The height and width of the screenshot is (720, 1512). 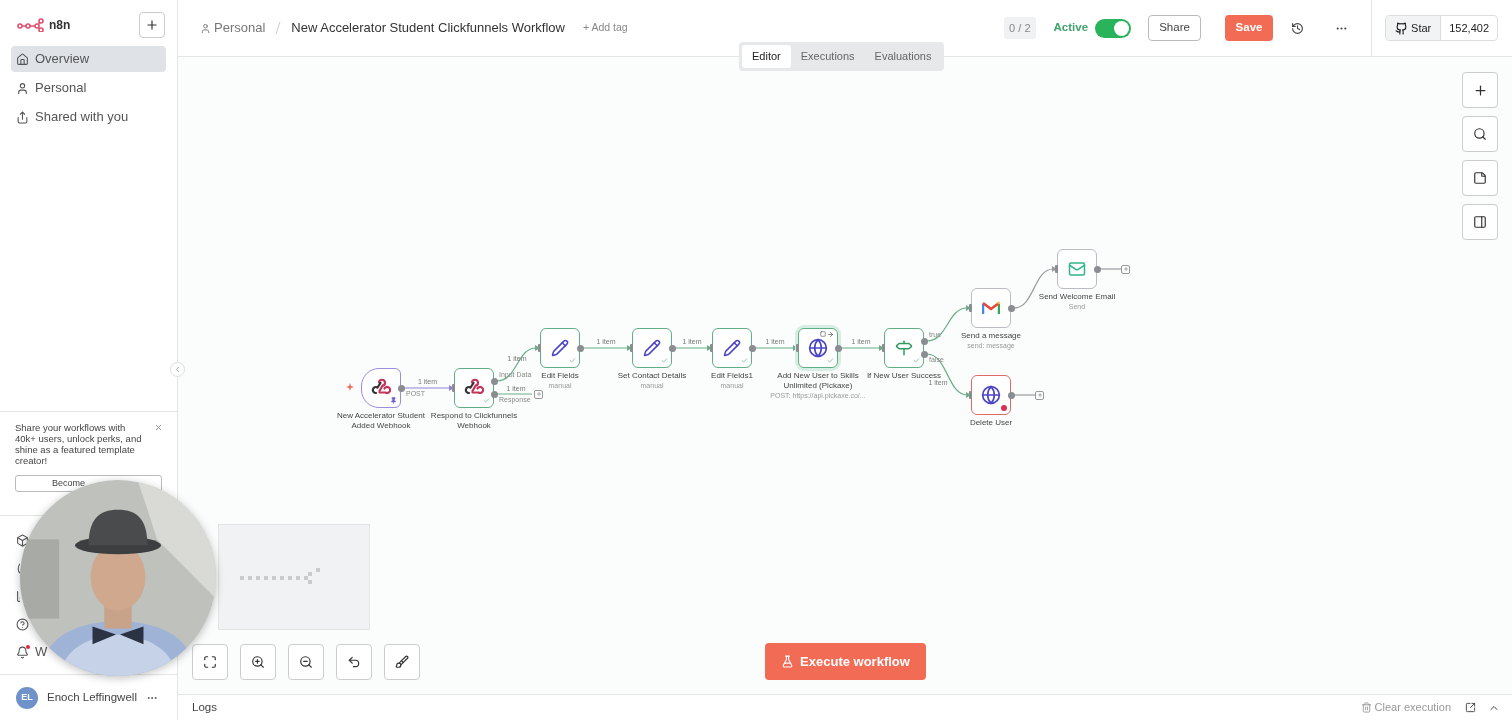 What do you see at coordinates (30, 25) in the screenshot?
I see `logo-icon` at bounding box center [30, 25].